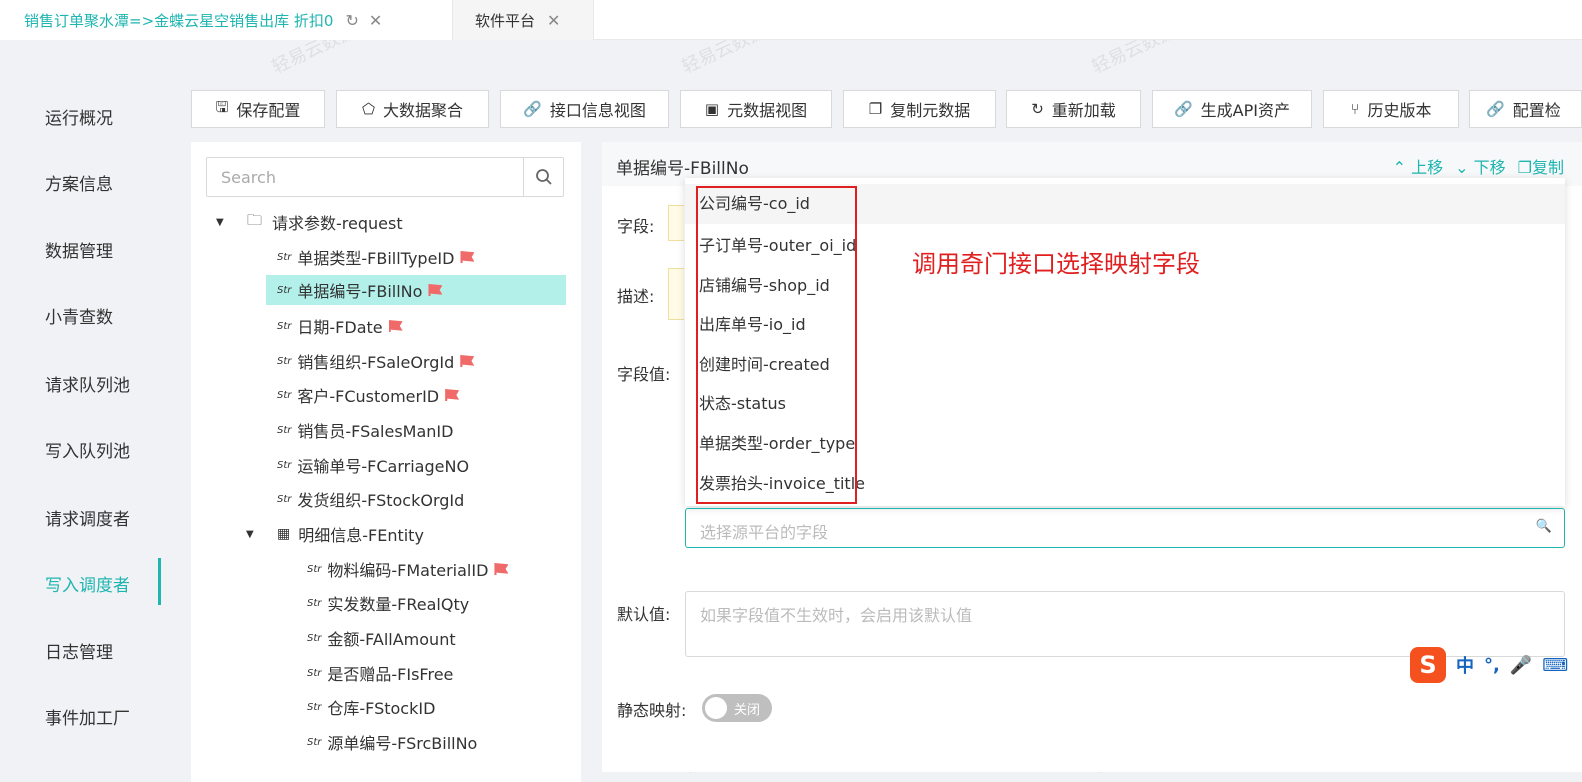 The height and width of the screenshot is (782, 1582). Describe the element at coordinates (737, 708) in the screenshot. I see `static-mapping-toggle: 关闭` at that location.